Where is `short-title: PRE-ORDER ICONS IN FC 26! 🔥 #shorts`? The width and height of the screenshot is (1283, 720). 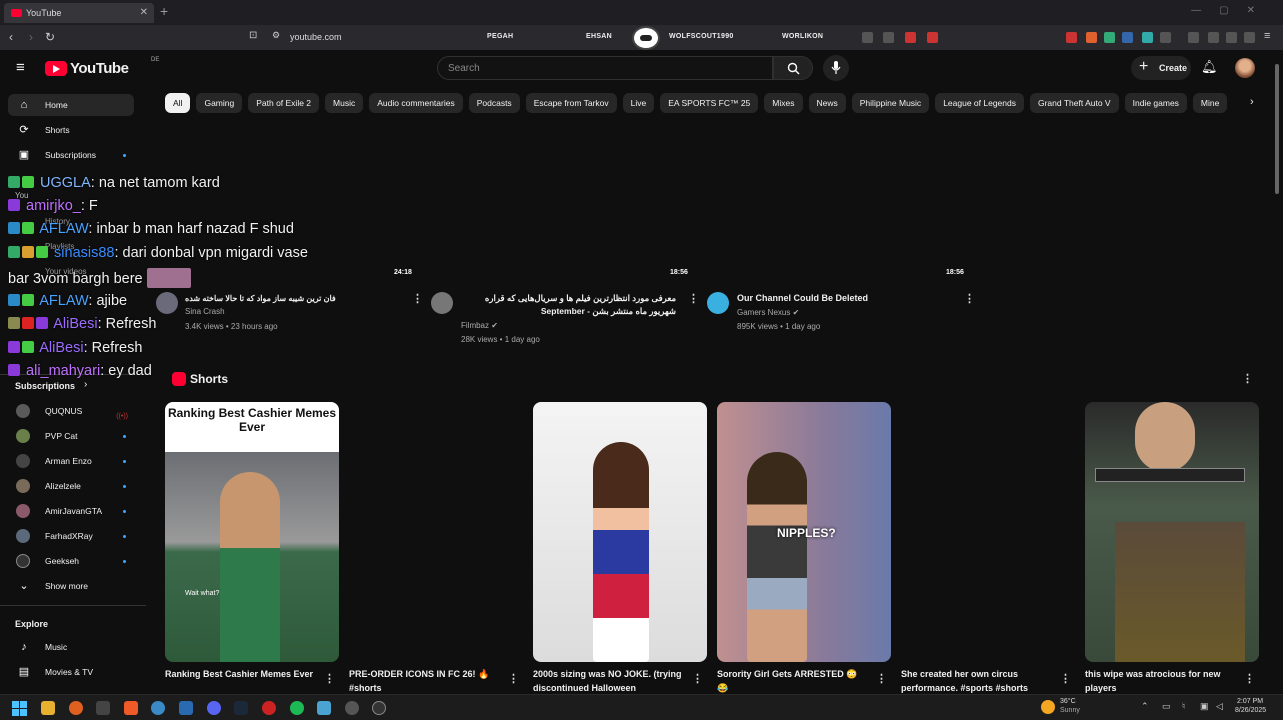 short-title: PRE-ORDER ICONS IN FC 26! 🔥 #shorts is located at coordinates (424, 680).